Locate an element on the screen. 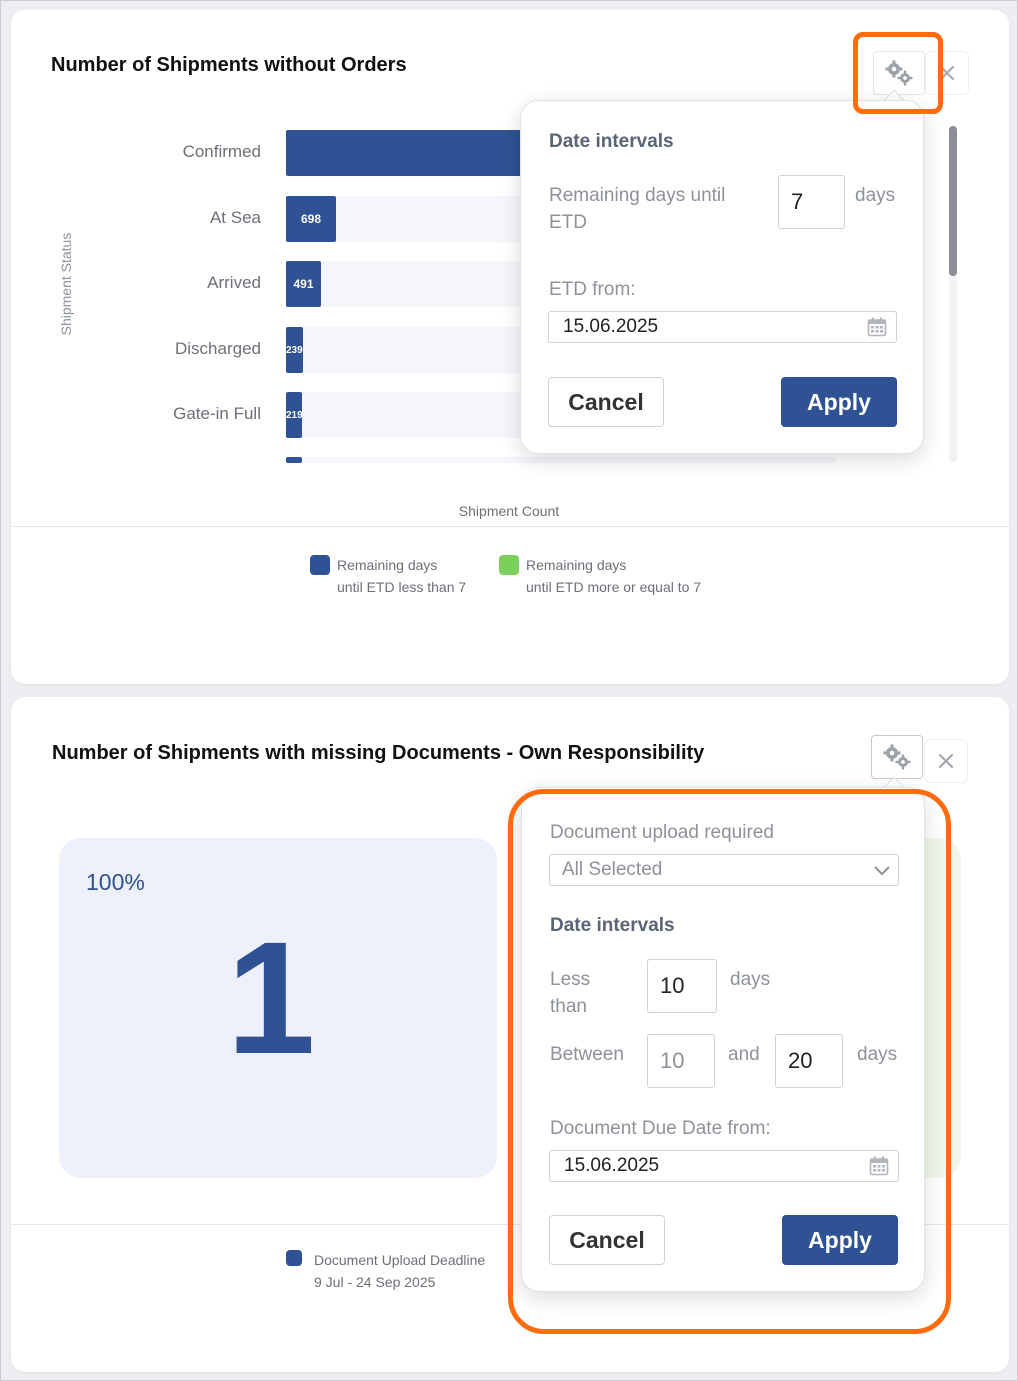 The width and height of the screenshot is (1018, 1381). settings-highlight is located at coordinates (898, 73).